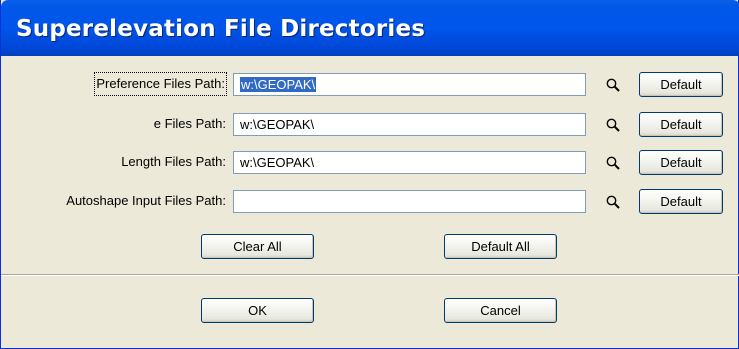  I want to click on window-title: Superelevation File Directories, so click(221, 29).